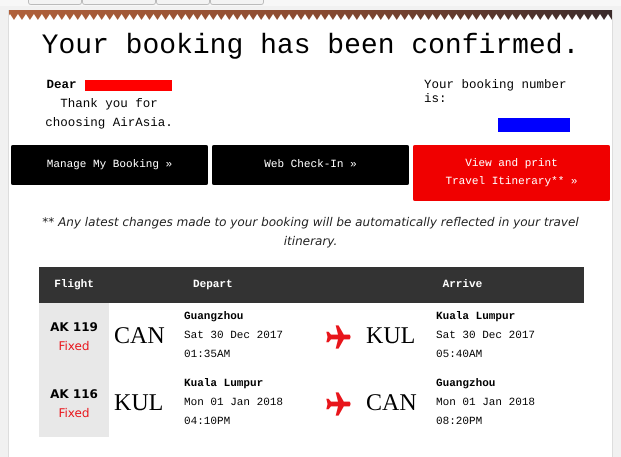  What do you see at coordinates (109, 165) in the screenshot?
I see `action-button: Manage My Booking »` at bounding box center [109, 165].